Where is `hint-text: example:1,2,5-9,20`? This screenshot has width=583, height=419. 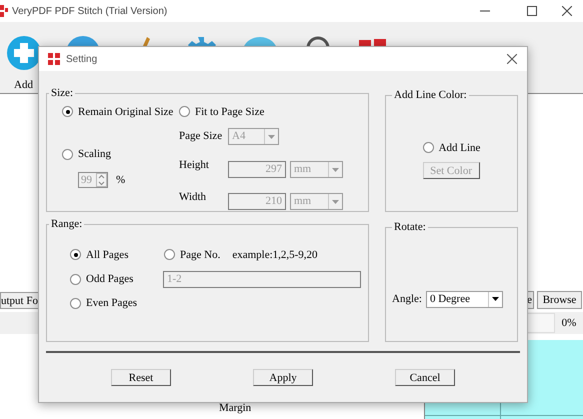 hint-text: example:1,2,5-9,20 is located at coordinates (275, 255).